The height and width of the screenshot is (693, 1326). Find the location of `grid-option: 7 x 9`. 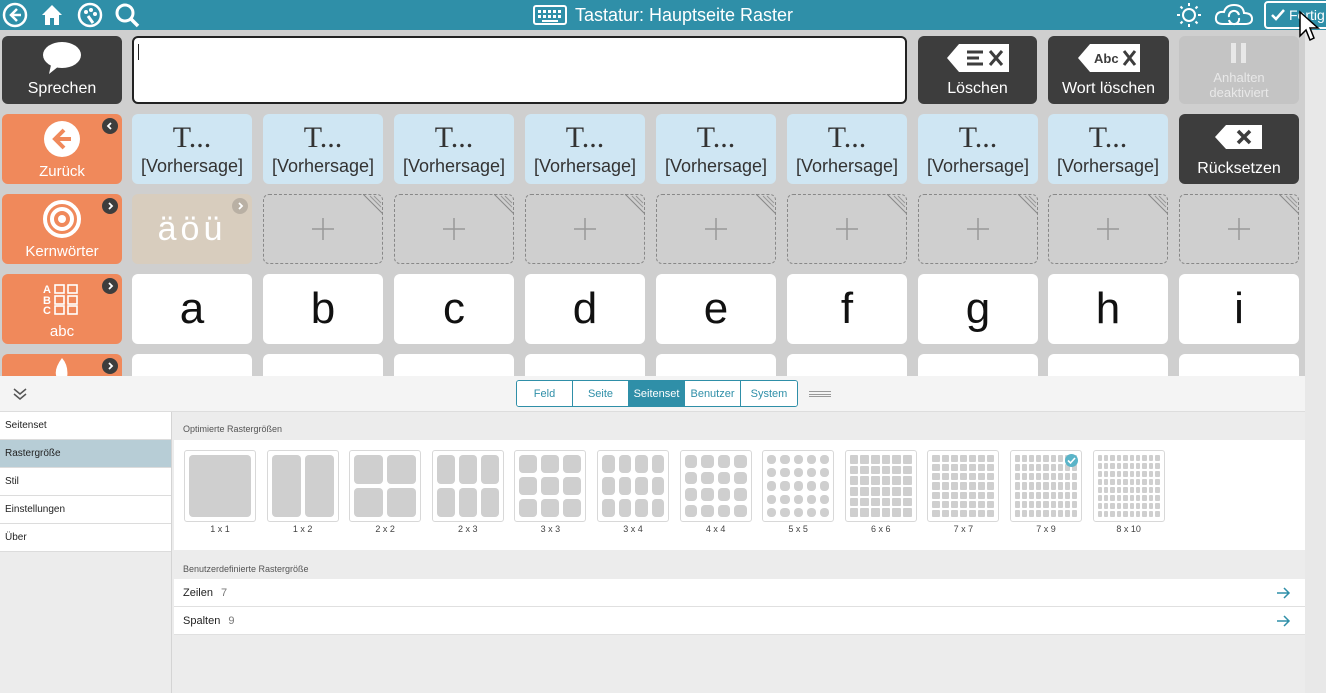

grid-option: 7 x 9 is located at coordinates (1046, 495).